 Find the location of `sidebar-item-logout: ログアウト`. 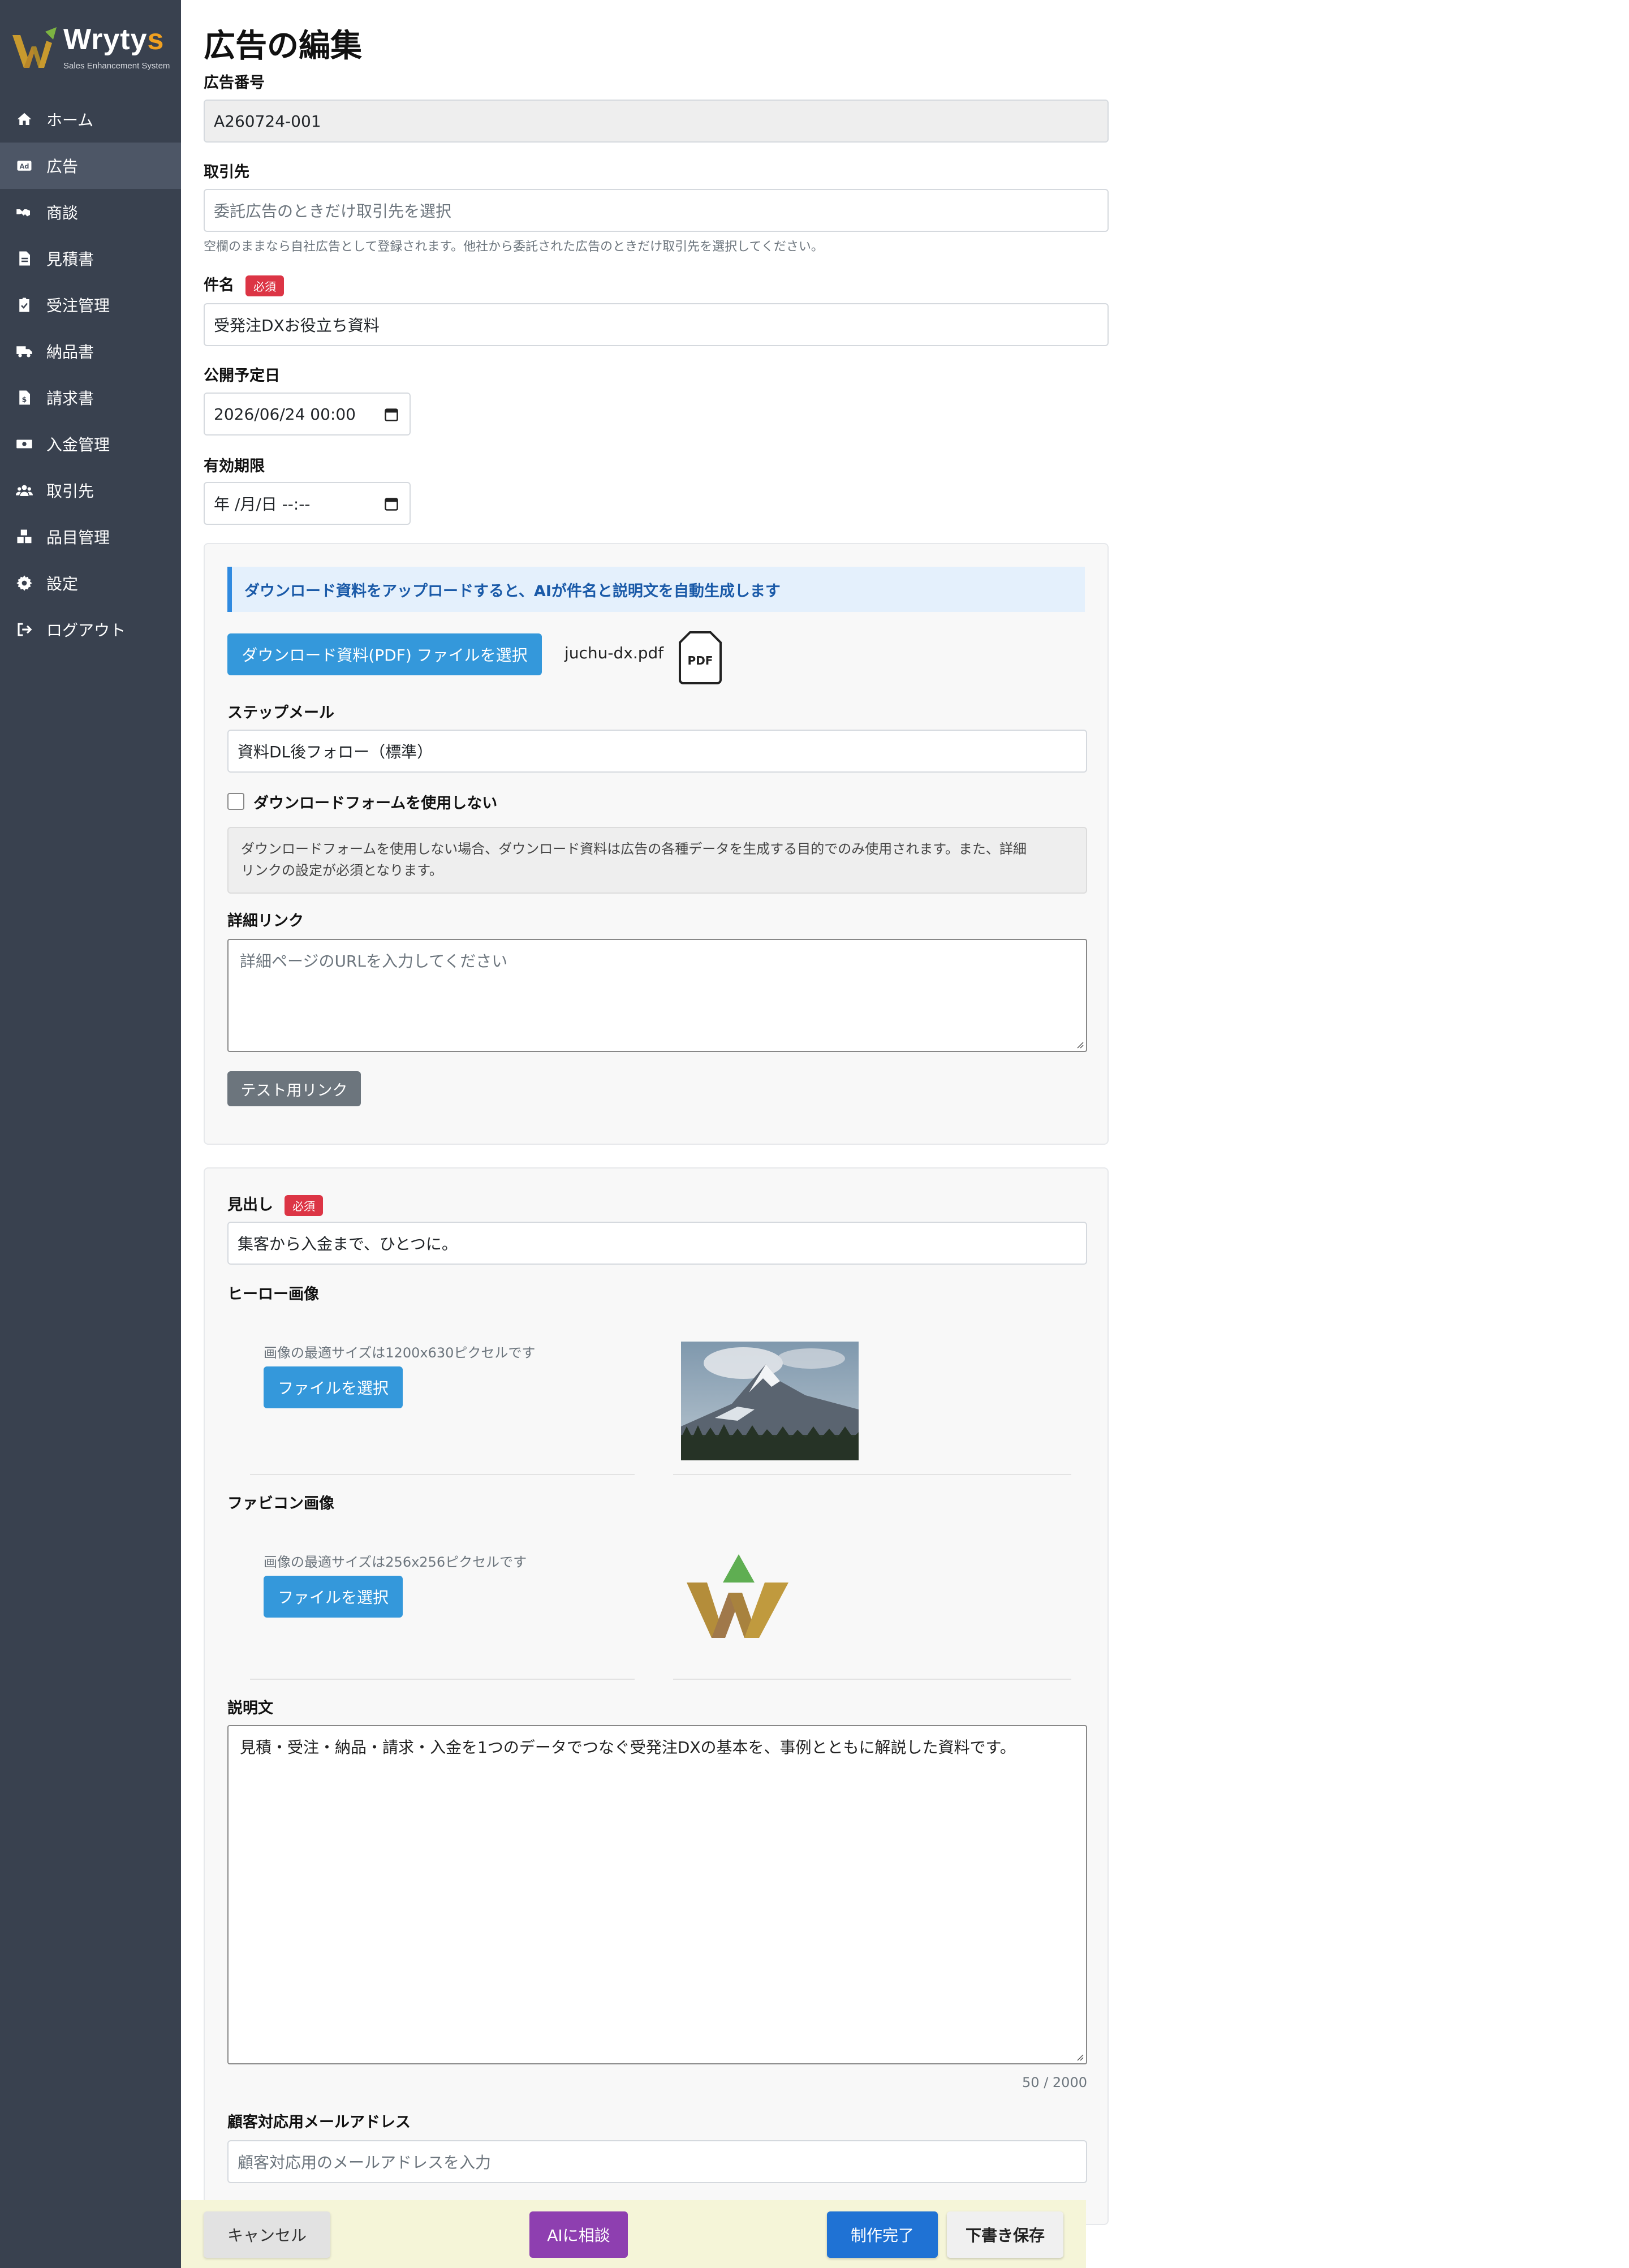

sidebar-item-logout: ログアウト is located at coordinates (90, 629).